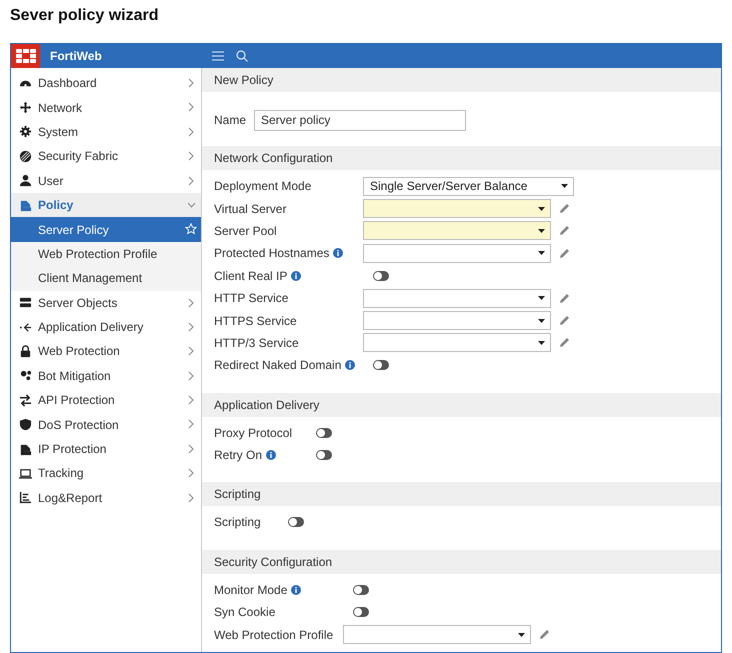 The image size is (732, 653). I want to click on sidebar-item: User, so click(106, 180).